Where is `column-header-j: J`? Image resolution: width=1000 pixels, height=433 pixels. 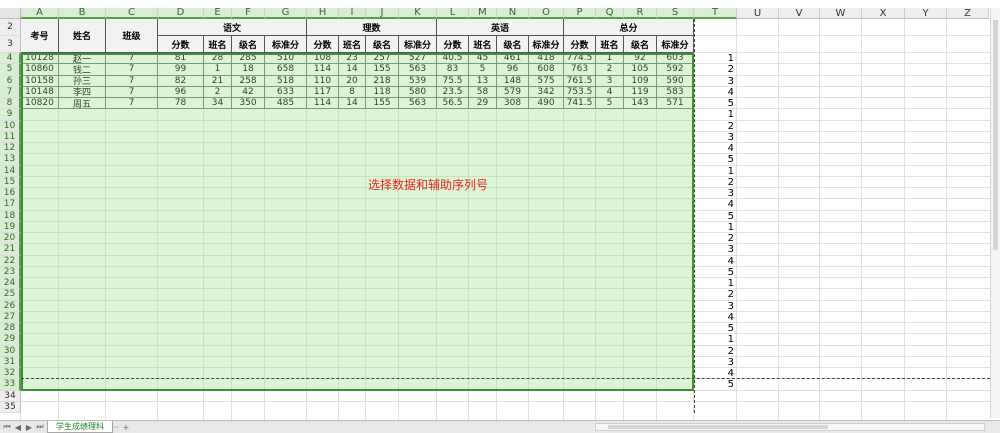 column-header-j: J is located at coordinates (382, 13).